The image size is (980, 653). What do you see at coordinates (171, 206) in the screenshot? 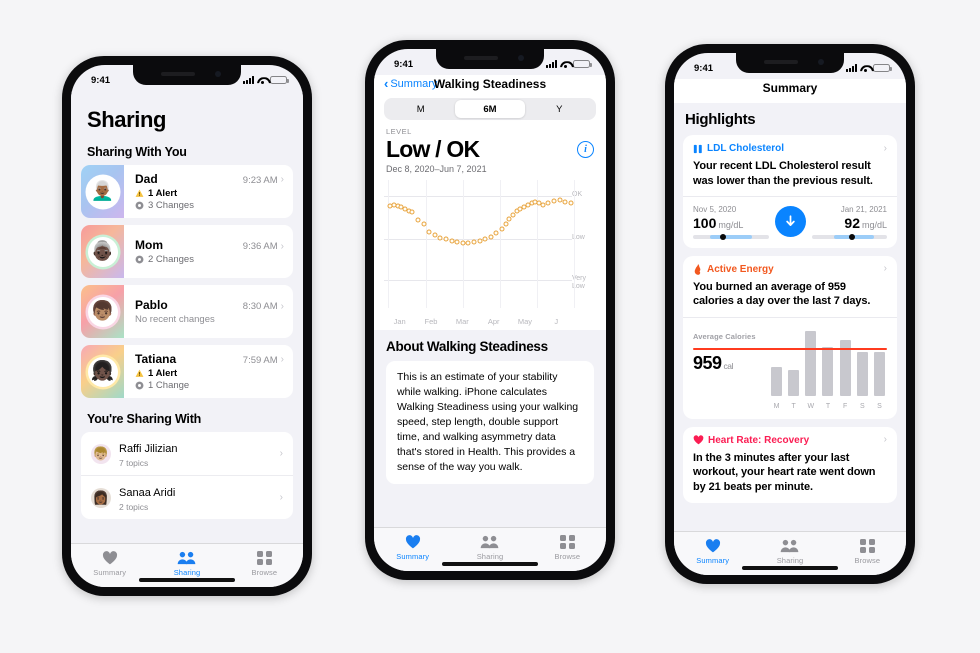
I see `changes-text: 3 Changes` at bounding box center [171, 206].